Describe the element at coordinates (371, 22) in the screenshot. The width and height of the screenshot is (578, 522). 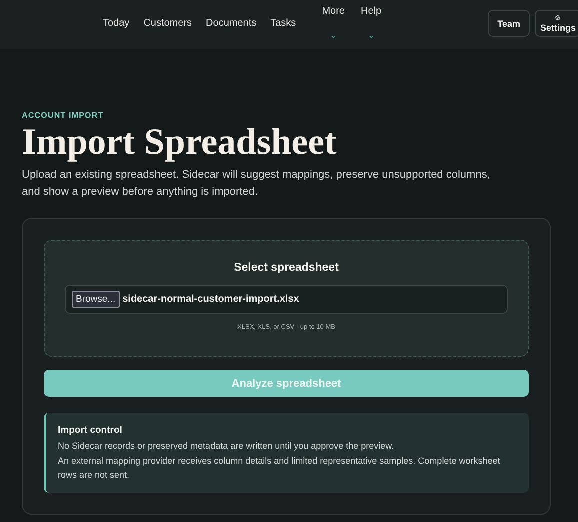
I see `nav-menu: Help` at that location.